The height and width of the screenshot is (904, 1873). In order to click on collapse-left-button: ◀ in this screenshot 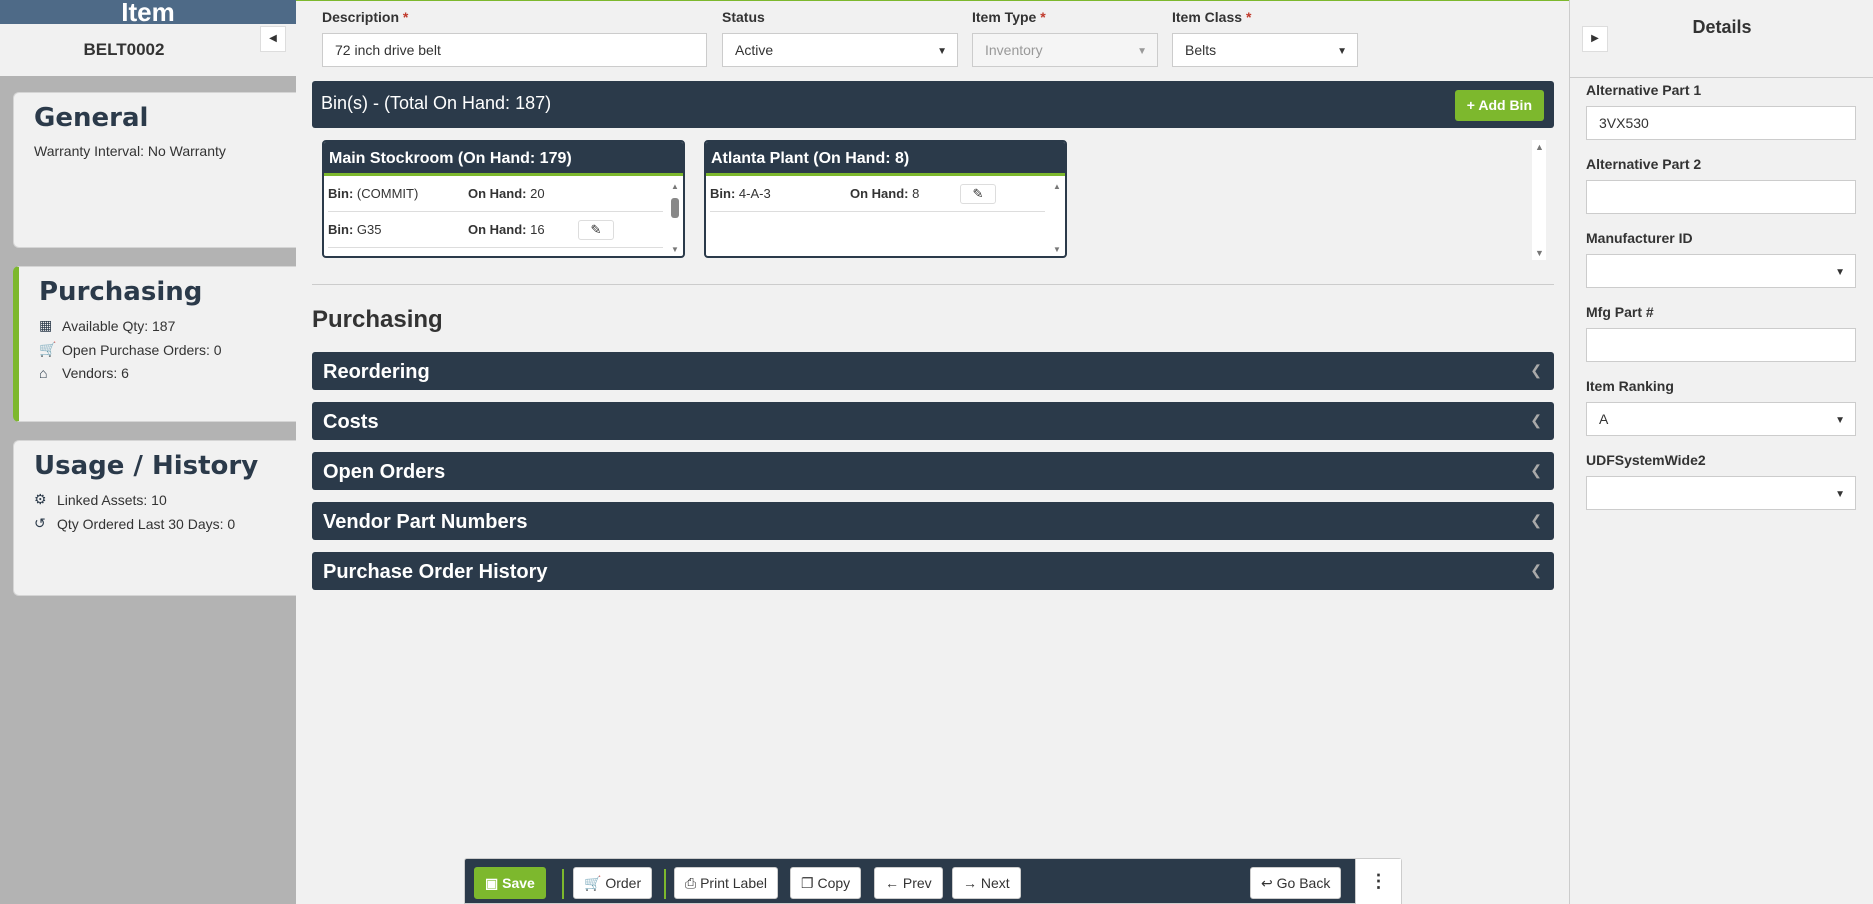, I will do `click(273, 39)`.